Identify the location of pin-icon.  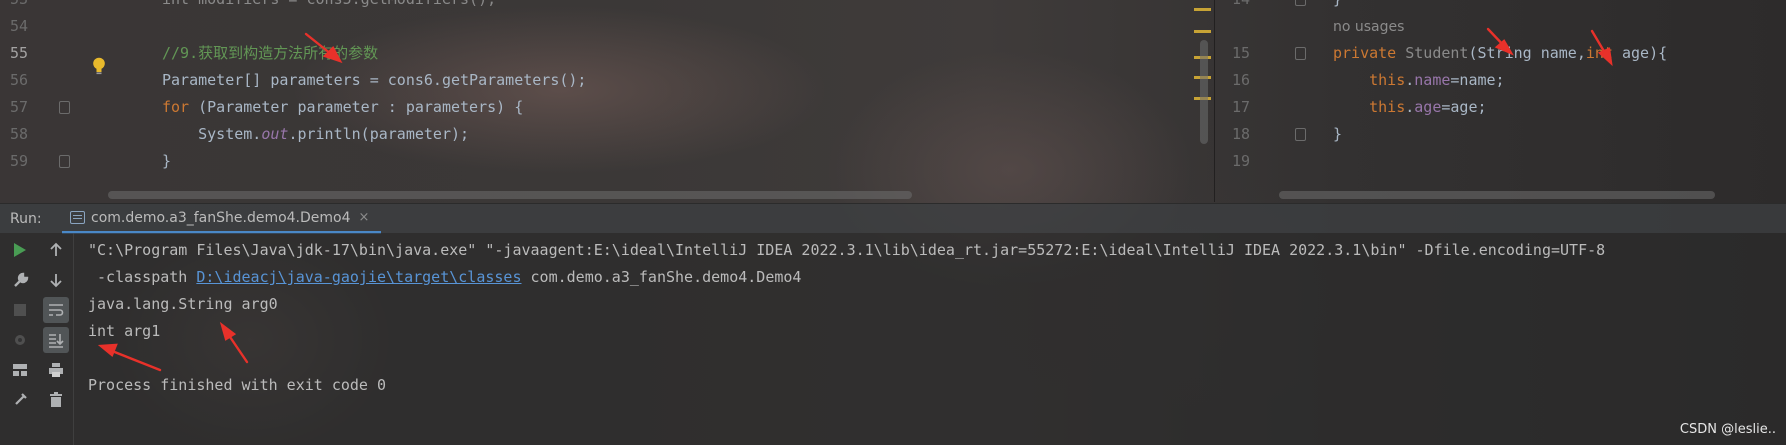
(20, 400).